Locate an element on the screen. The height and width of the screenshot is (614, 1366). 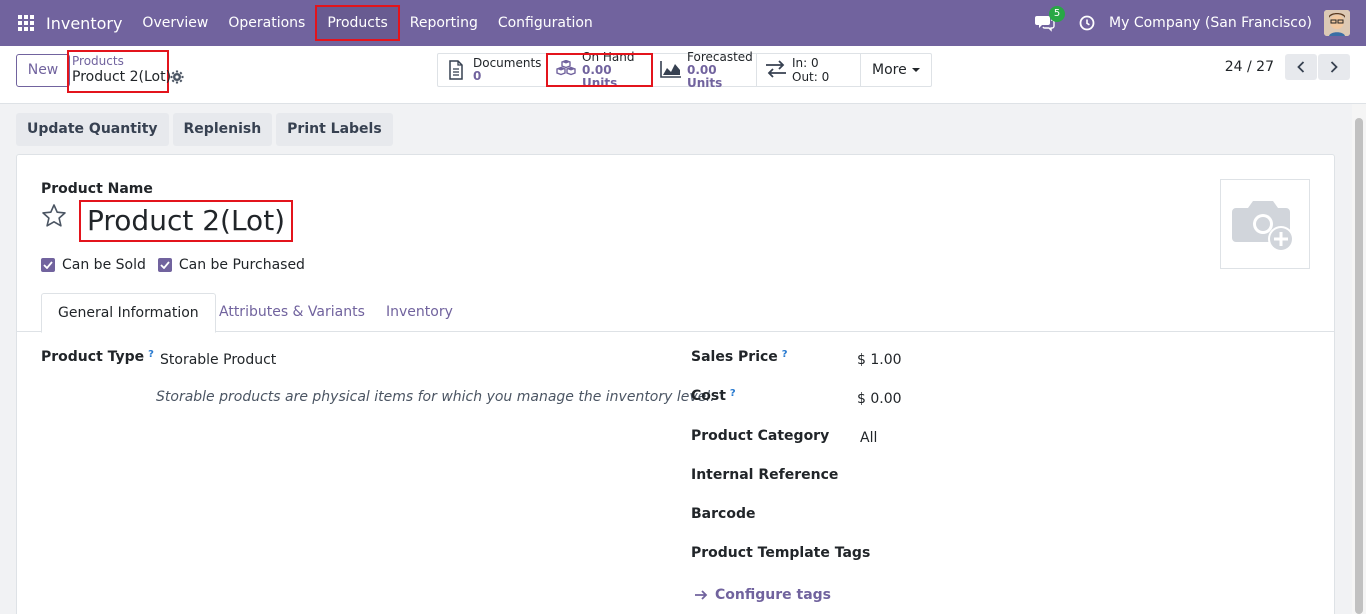
product-name-label: Product Name is located at coordinates (97, 189).